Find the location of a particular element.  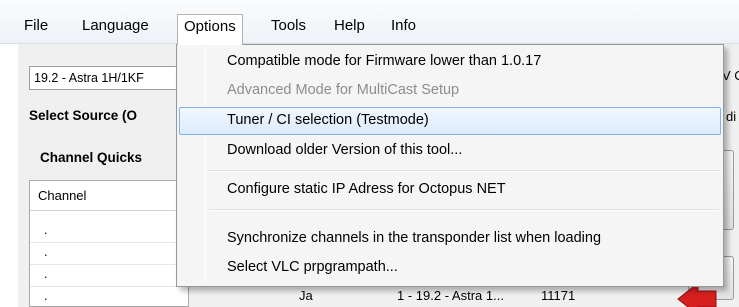

menu-file: File is located at coordinates (36, 26).